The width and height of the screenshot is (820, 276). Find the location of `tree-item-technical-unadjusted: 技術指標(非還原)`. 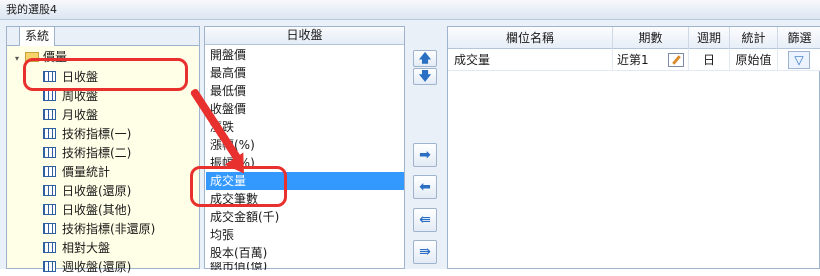

tree-item-technical-unadjusted: 技術指標(非還原) is located at coordinates (99, 229).